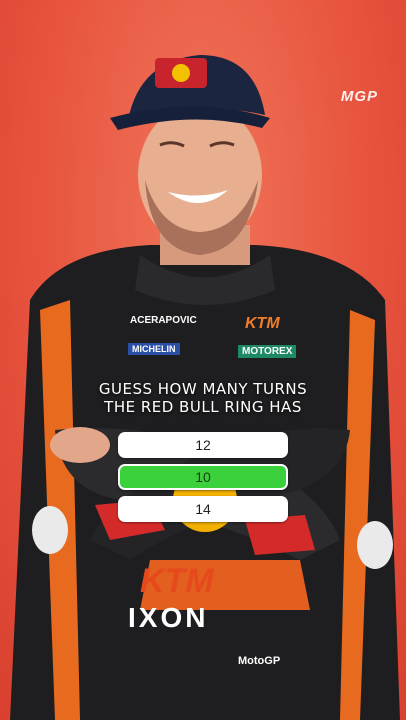  What do you see at coordinates (177, 581) in the screenshot?
I see `suit-ktm-large: KTM` at bounding box center [177, 581].